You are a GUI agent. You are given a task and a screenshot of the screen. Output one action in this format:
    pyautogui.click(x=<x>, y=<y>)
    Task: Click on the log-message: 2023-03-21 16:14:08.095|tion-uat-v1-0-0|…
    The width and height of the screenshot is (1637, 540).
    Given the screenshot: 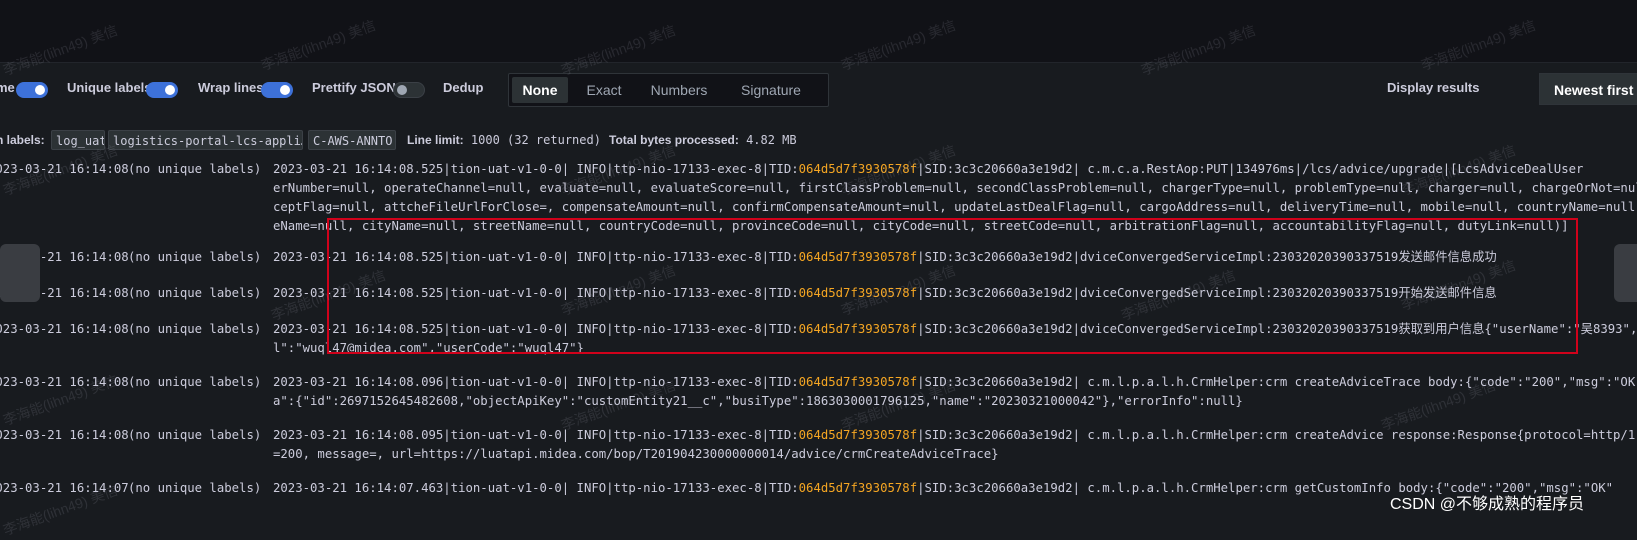 What is the action you would take?
    pyautogui.click(x=955, y=435)
    